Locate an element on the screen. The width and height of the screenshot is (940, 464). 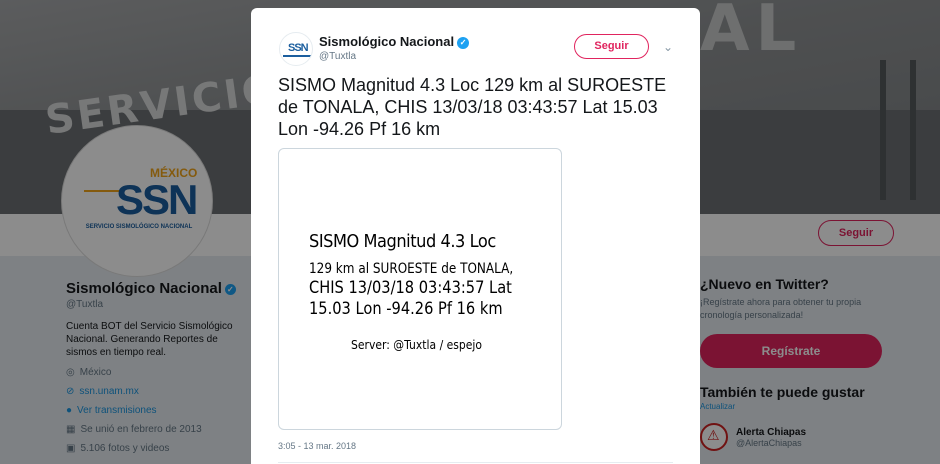
tweet-author-avatar: SSN is located at coordinates (296, 49).